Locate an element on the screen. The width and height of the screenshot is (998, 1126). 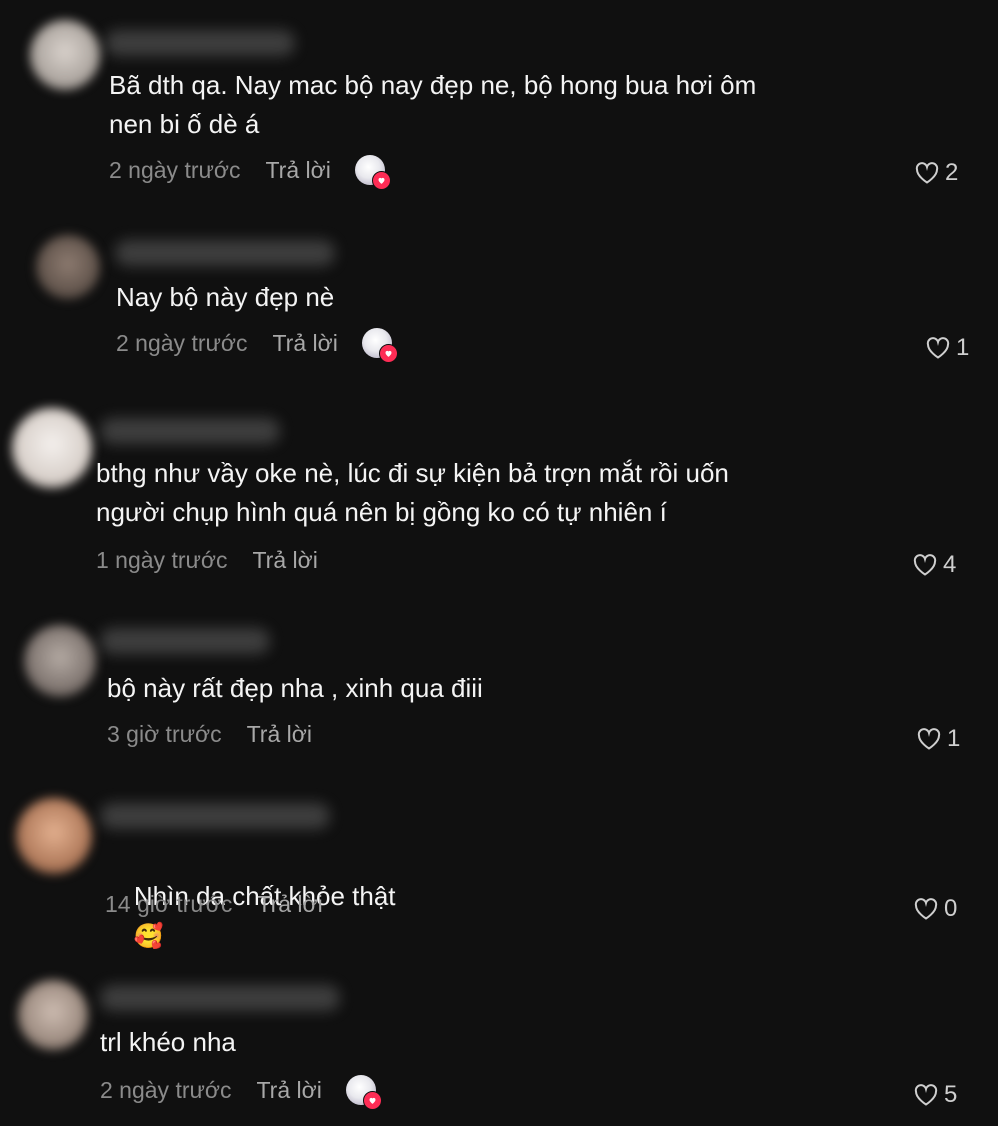
username-blurred is located at coordinates (220, 998).